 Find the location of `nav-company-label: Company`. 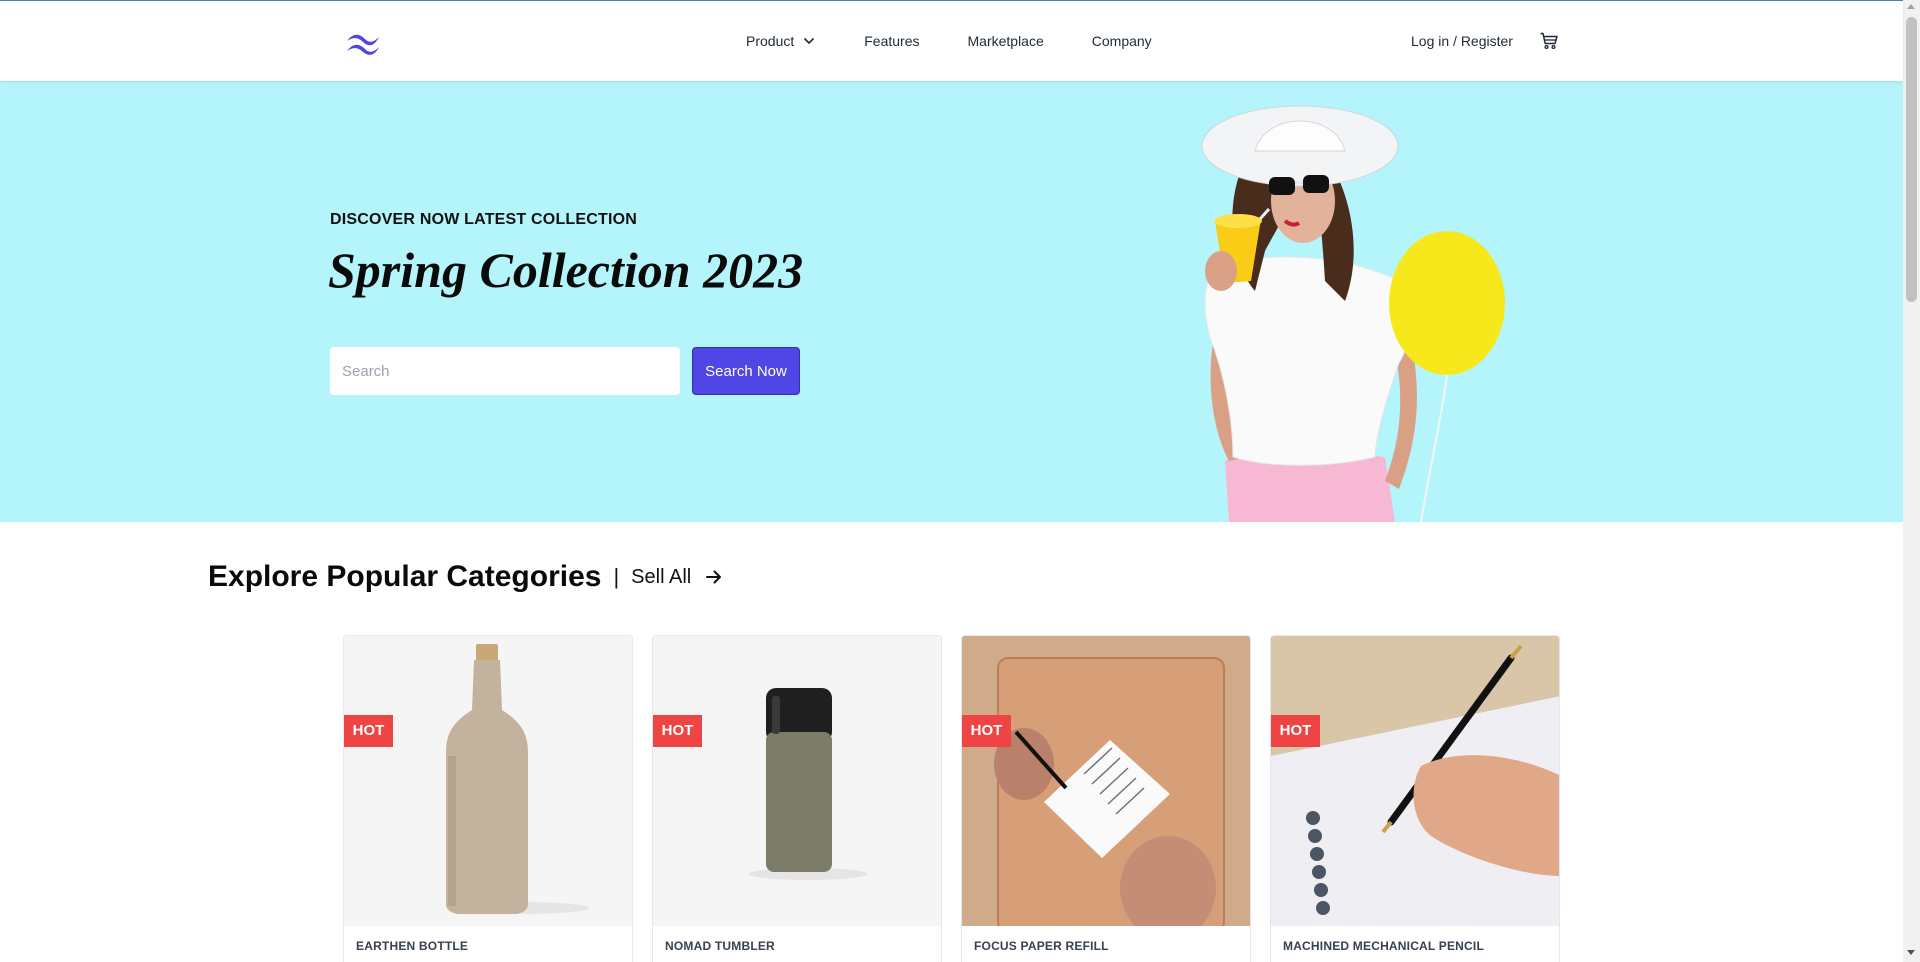

nav-company-label: Company is located at coordinates (1121, 41).